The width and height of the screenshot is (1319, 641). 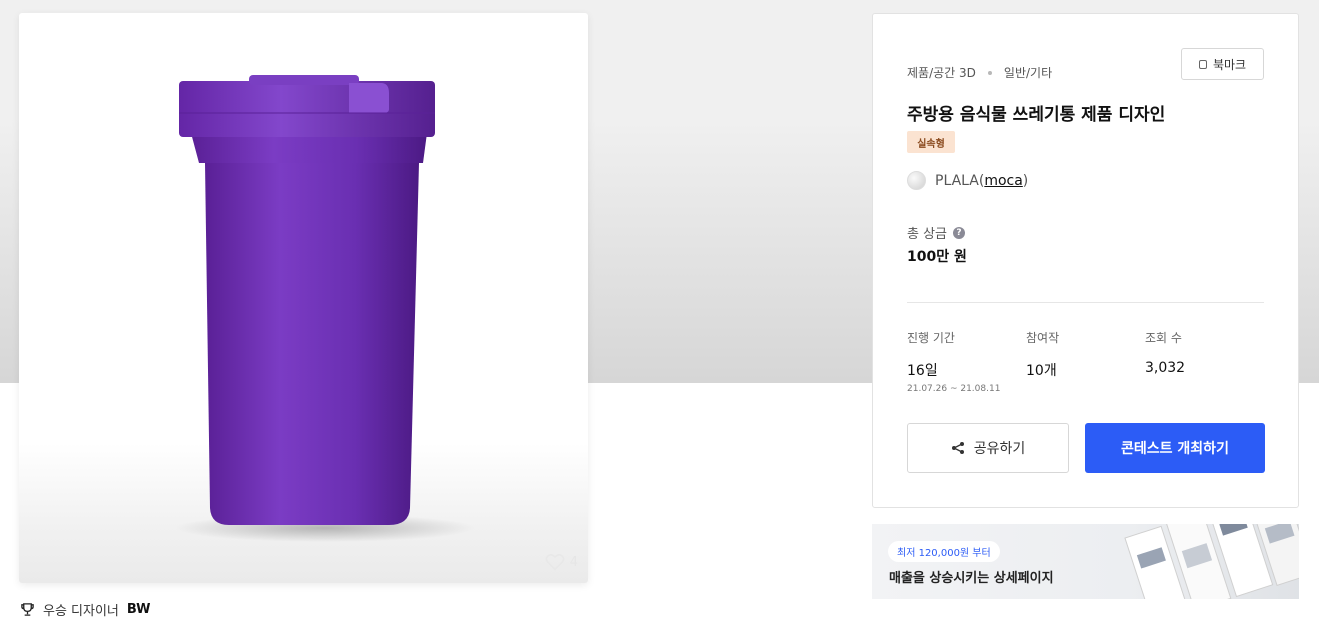 What do you see at coordinates (139, 609) in the screenshot?
I see `designer-name: BW` at bounding box center [139, 609].